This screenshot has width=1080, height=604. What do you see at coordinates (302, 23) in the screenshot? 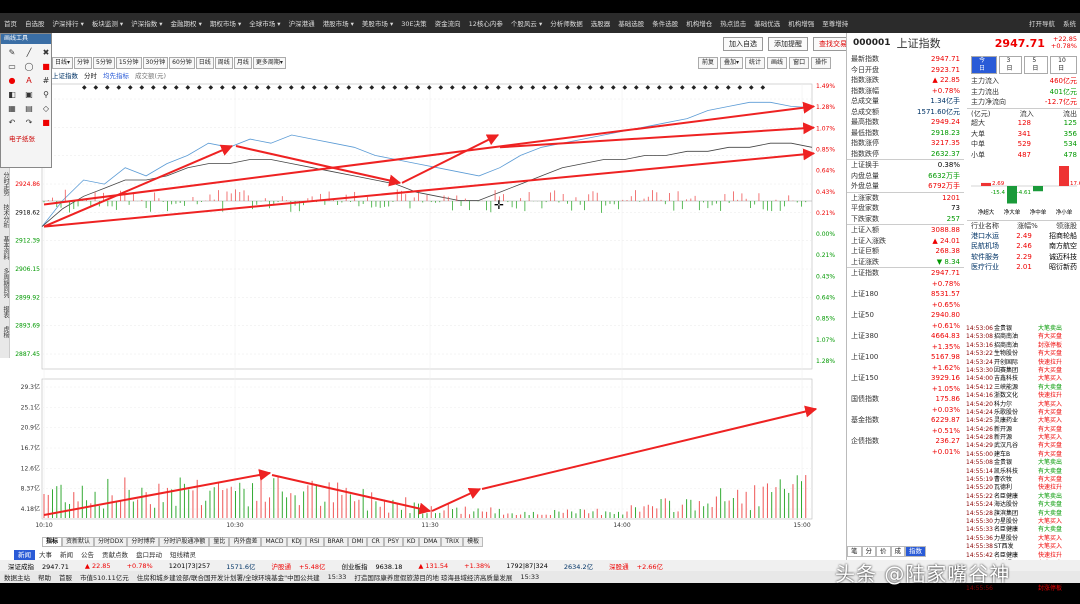
I see `menu-item: 沪深港通` at bounding box center [302, 23].